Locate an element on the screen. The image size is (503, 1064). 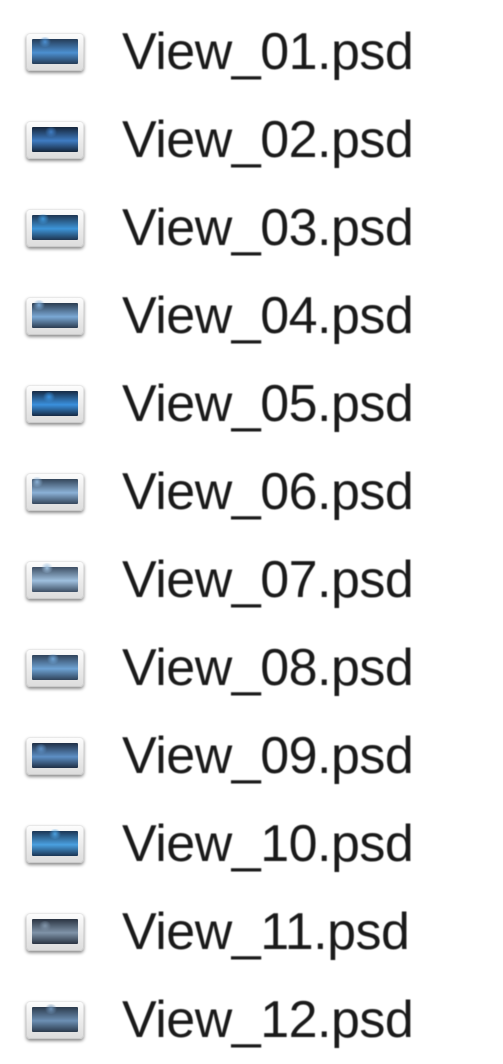
file-item: View_04.psd is located at coordinates (251, 316).